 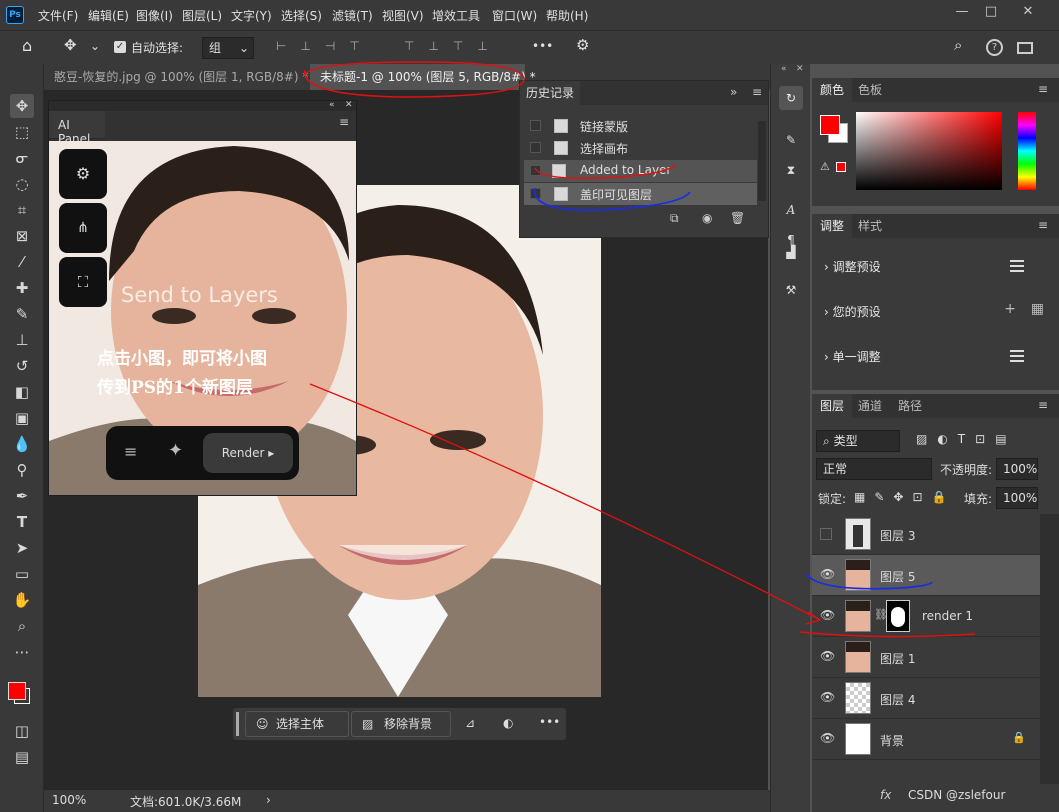 What do you see at coordinates (1049, 649) in the screenshot?
I see `layers-scrollbar` at bounding box center [1049, 649].